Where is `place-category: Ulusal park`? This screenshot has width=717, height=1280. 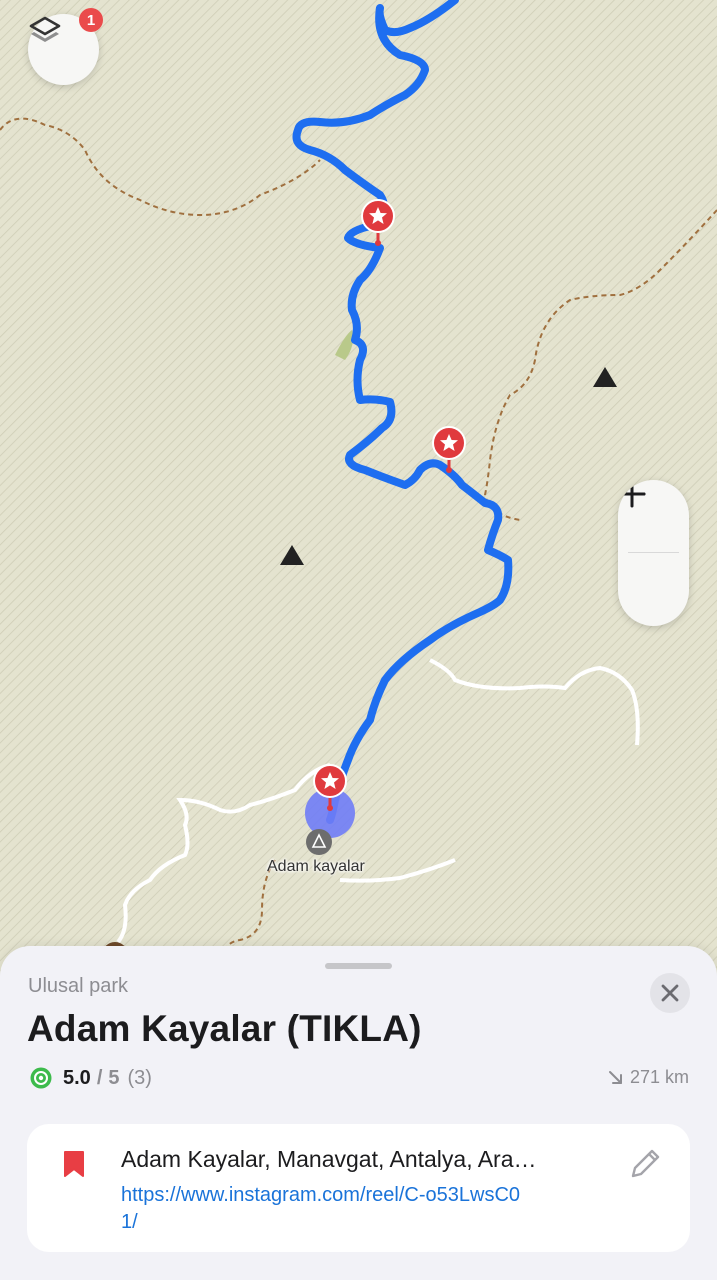
place-category: Ulusal park is located at coordinates (78, 986).